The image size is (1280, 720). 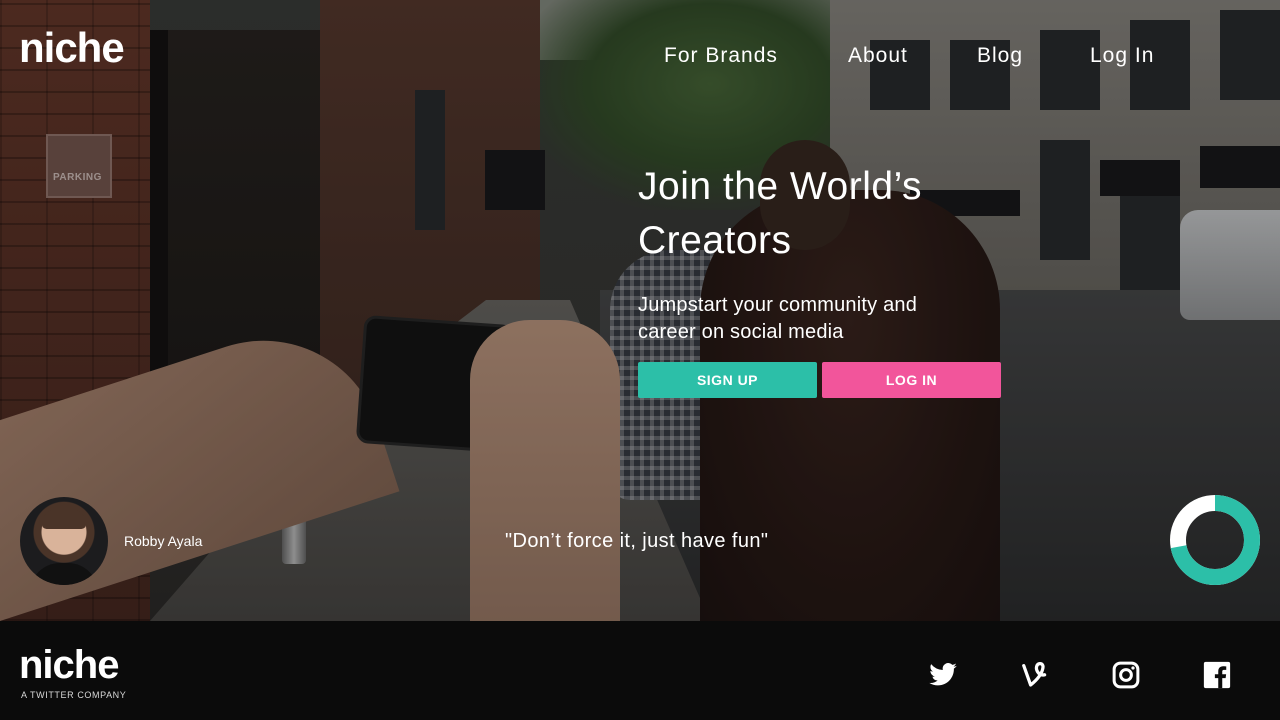 I want to click on nav-for-brands: For Brands, so click(x=721, y=56).